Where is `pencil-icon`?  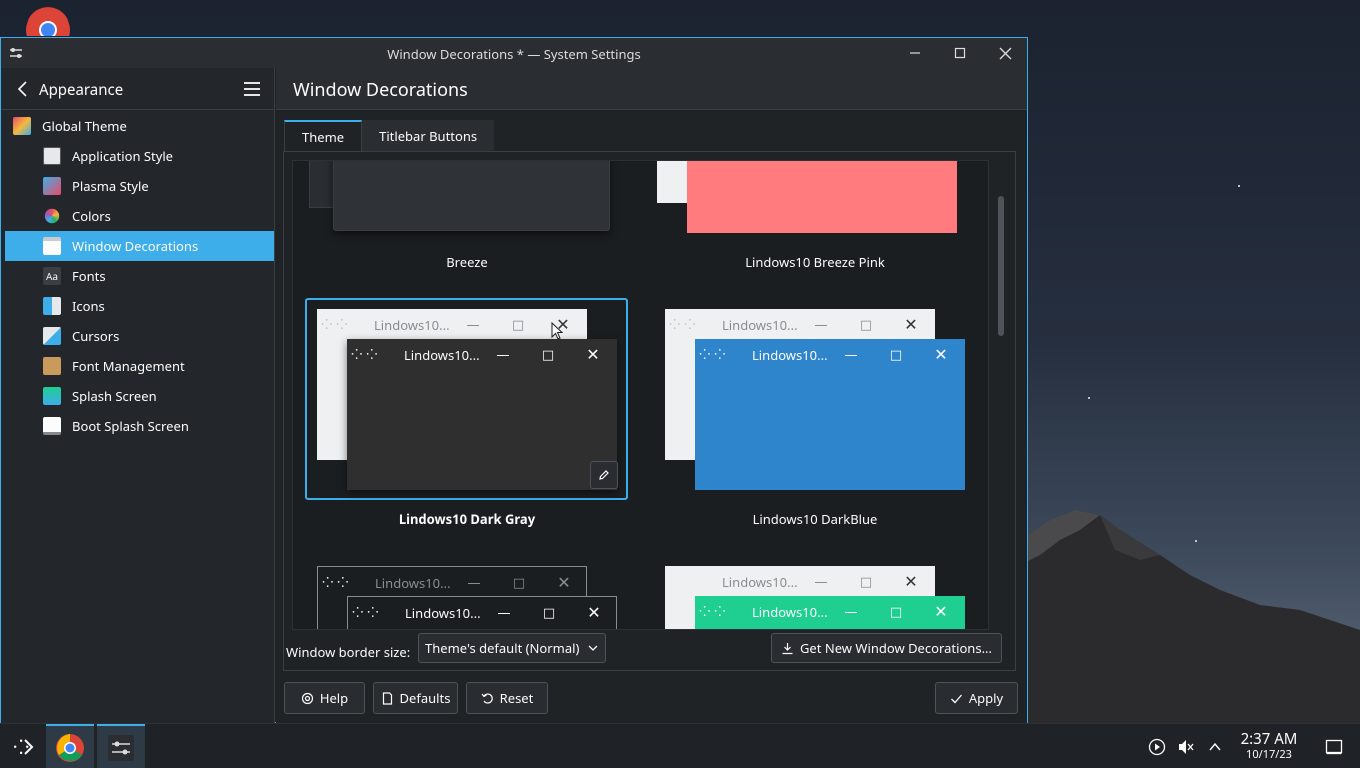 pencil-icon is located at coordinates (604, 475).